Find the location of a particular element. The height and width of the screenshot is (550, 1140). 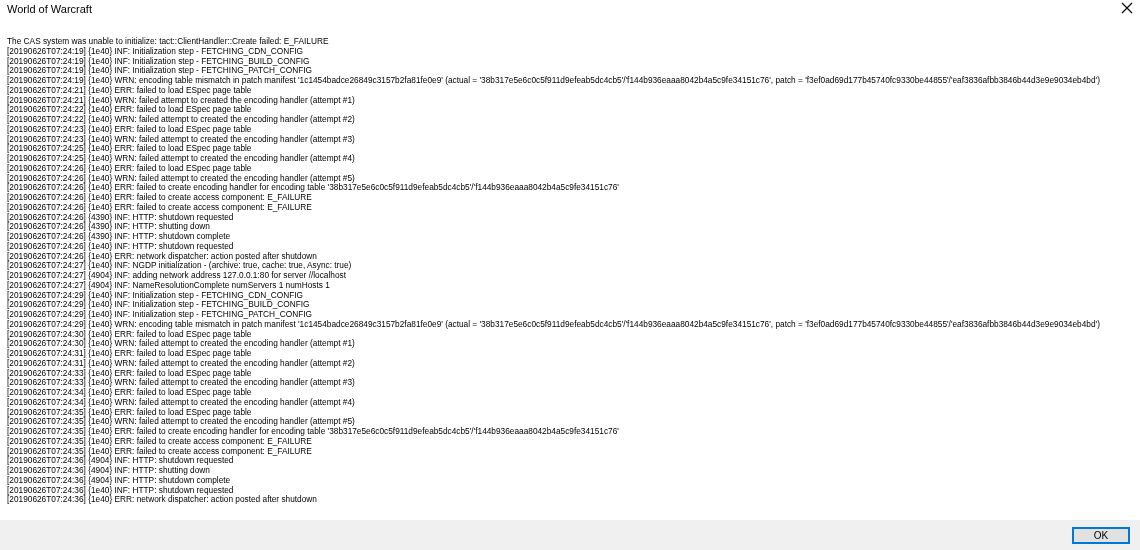

log-line: [20190626T07:24:22] {1e40} WRN: failed attempt to created the encoding handler (attempt #2) is located at coordinates (181, 120).